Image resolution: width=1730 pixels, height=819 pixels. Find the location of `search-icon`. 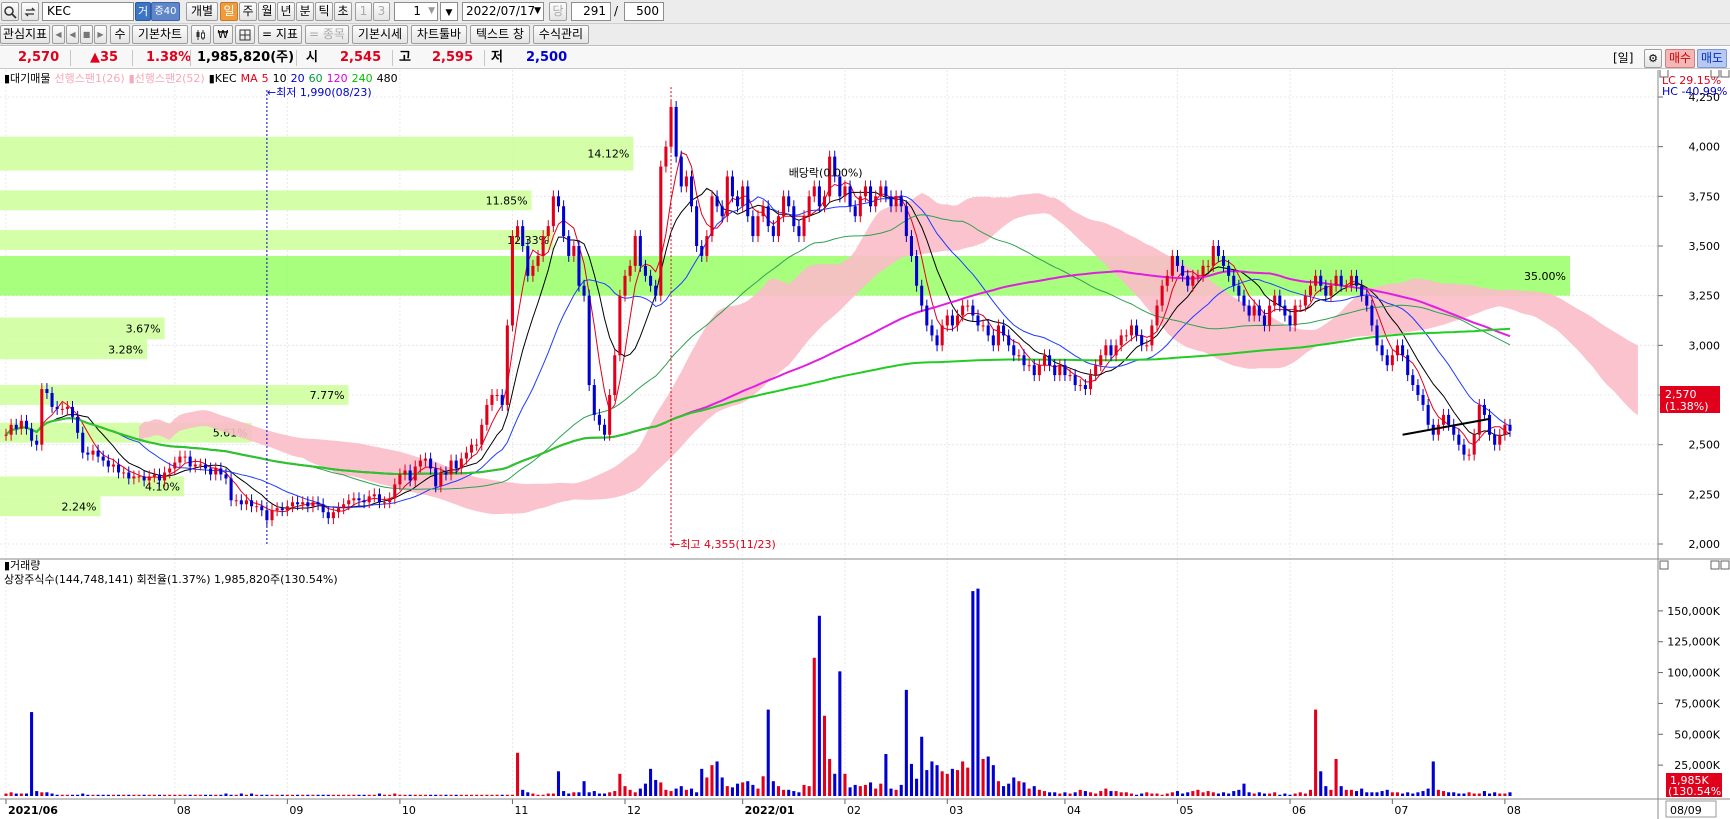

search-icon is located at coordinates (10, 11).